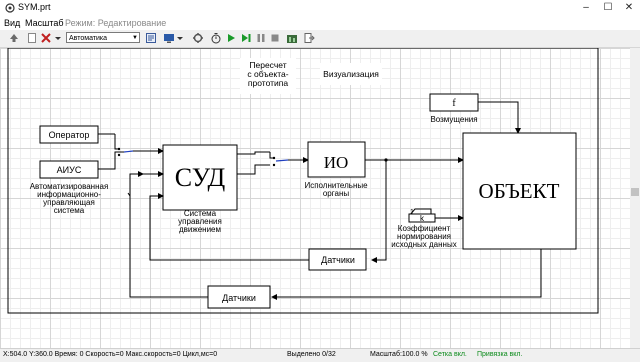  What do you see at coordinates (453, 119) in the screenshot?
I see `f-caption: Возмущения` at bounding box center [453, 119].